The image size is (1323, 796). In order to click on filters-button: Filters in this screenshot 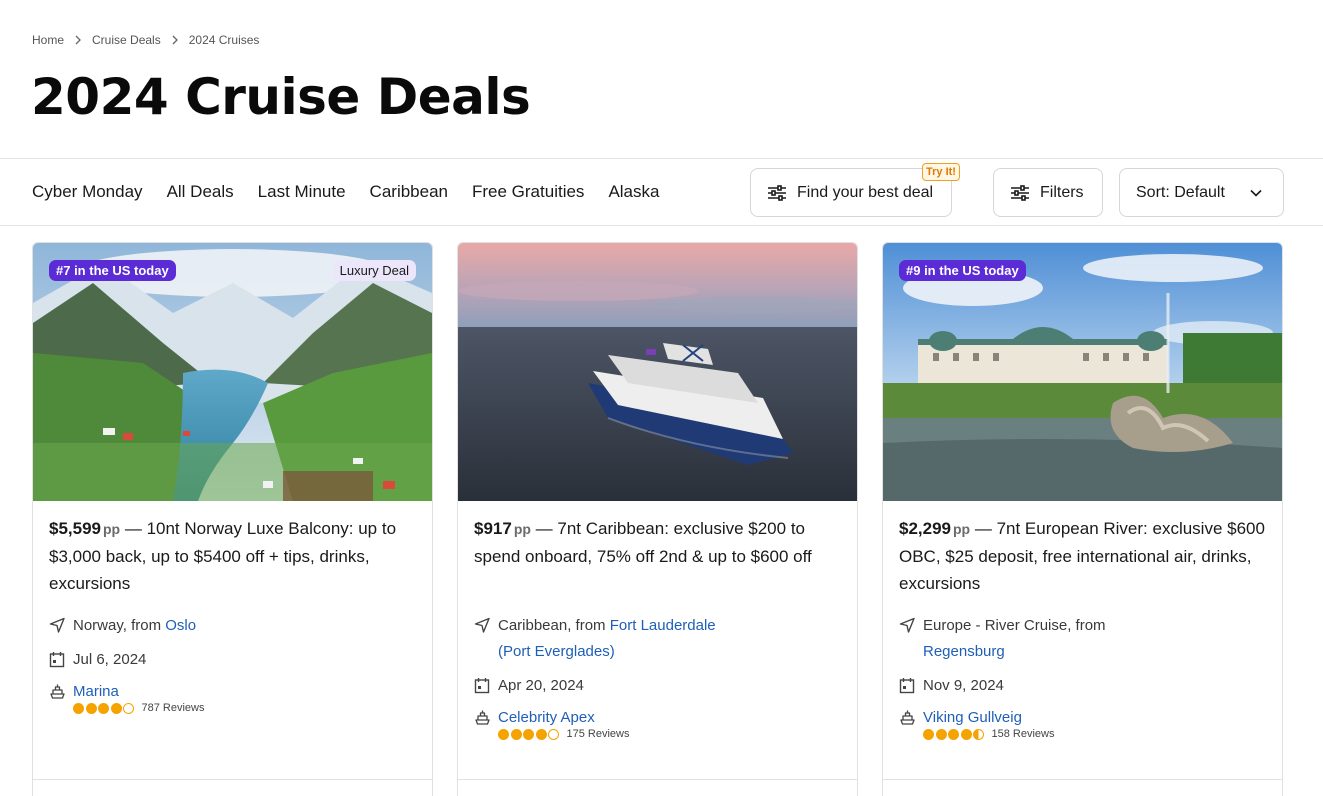, I will do `click(1048, 192)`.